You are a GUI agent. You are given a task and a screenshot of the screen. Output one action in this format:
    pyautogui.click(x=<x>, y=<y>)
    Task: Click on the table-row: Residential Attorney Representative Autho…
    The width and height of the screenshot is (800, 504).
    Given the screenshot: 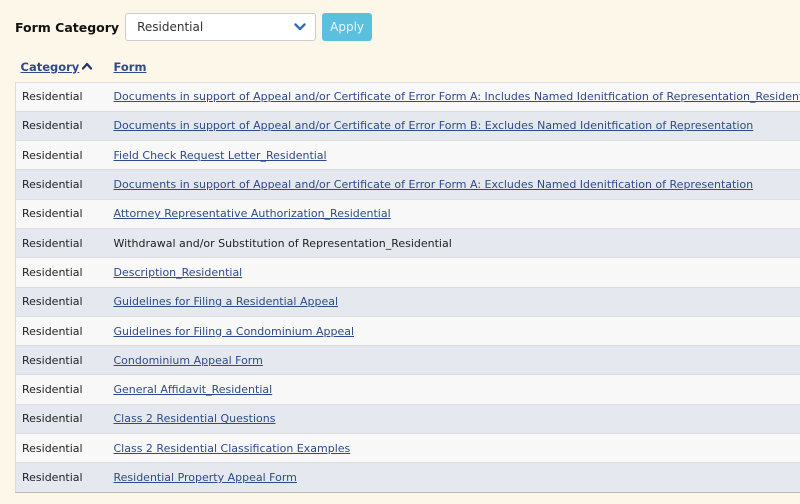 What is the action you would take?
    pyautogui.click(x=407, y=213)
    